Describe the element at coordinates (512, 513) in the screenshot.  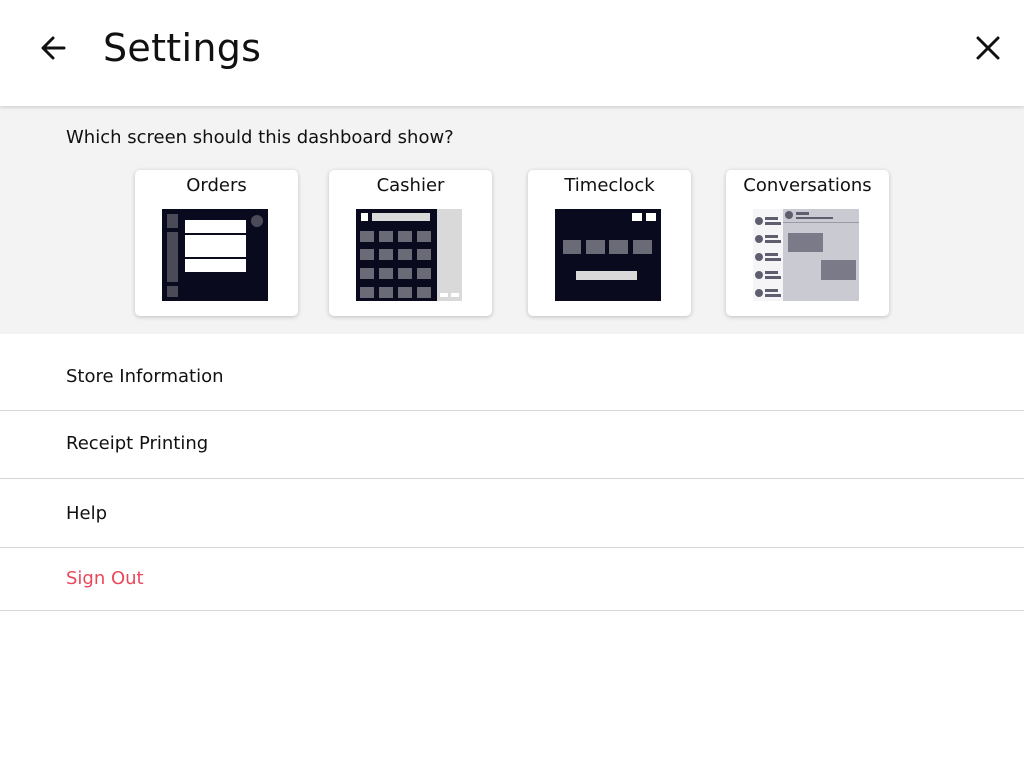
I see `menu-item-help: Help` at that location.